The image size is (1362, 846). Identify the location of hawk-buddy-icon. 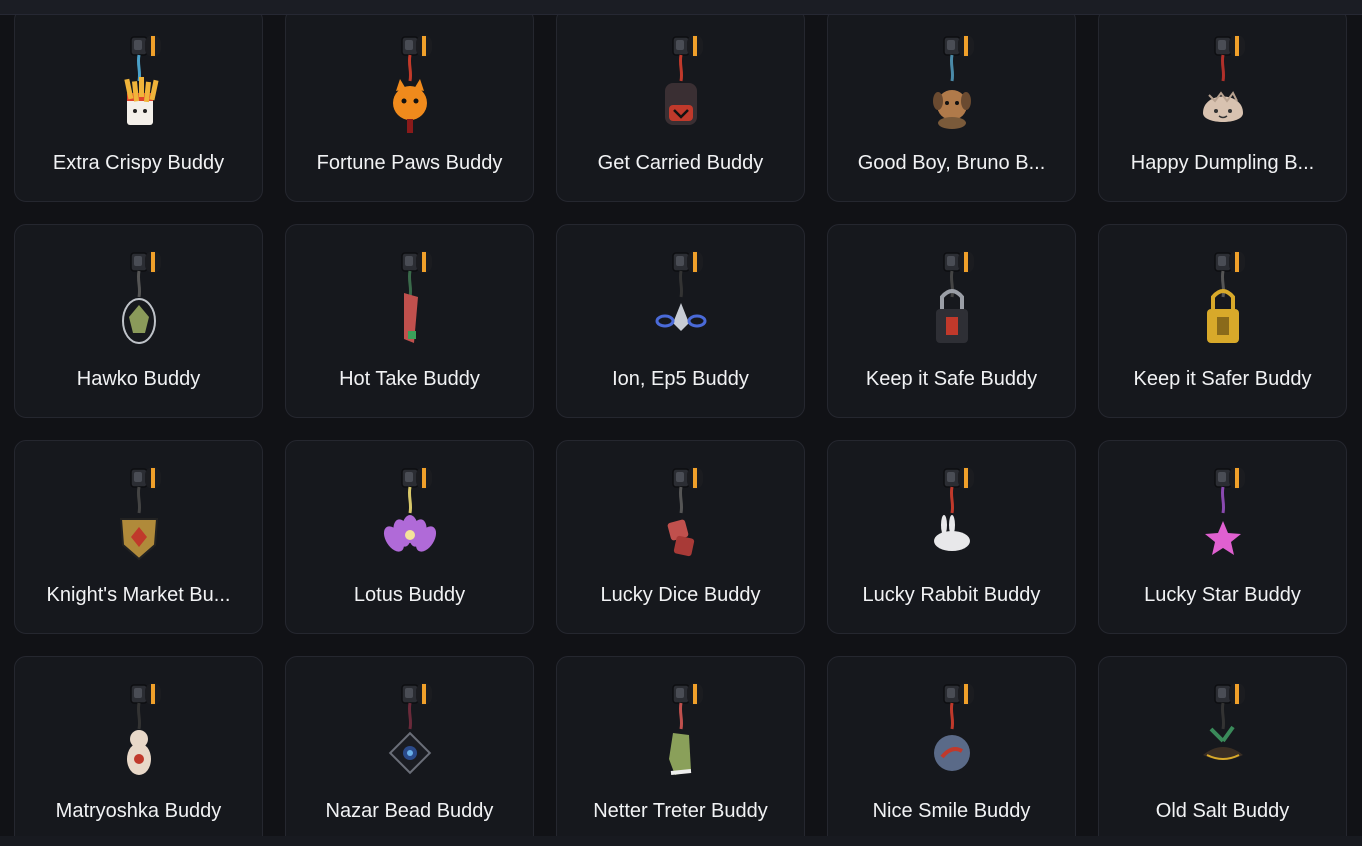
(141, 297).